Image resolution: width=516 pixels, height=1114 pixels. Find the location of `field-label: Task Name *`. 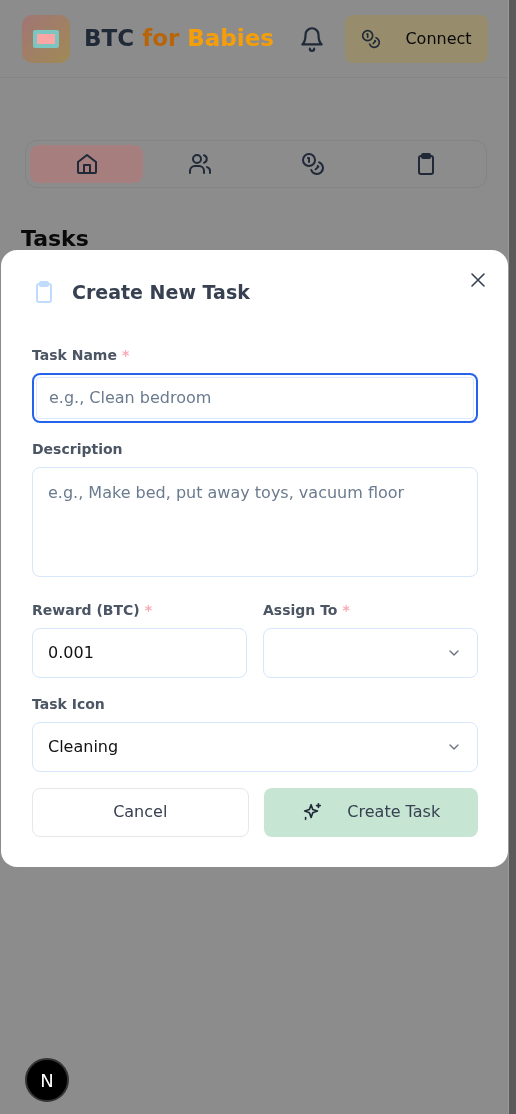

field-label: Task Name * is located at coordinates (81, 355).